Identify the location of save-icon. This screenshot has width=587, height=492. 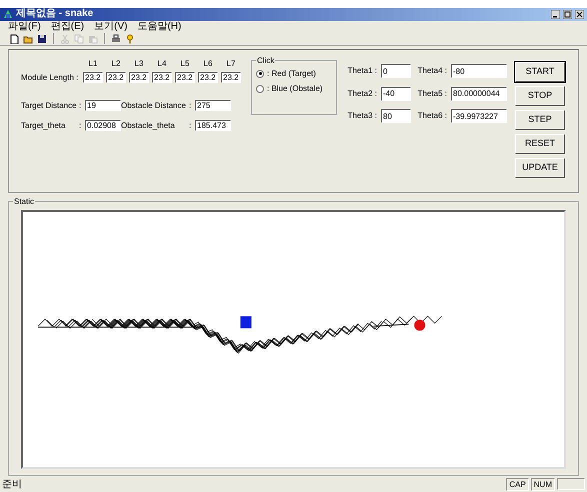
(42, 39).